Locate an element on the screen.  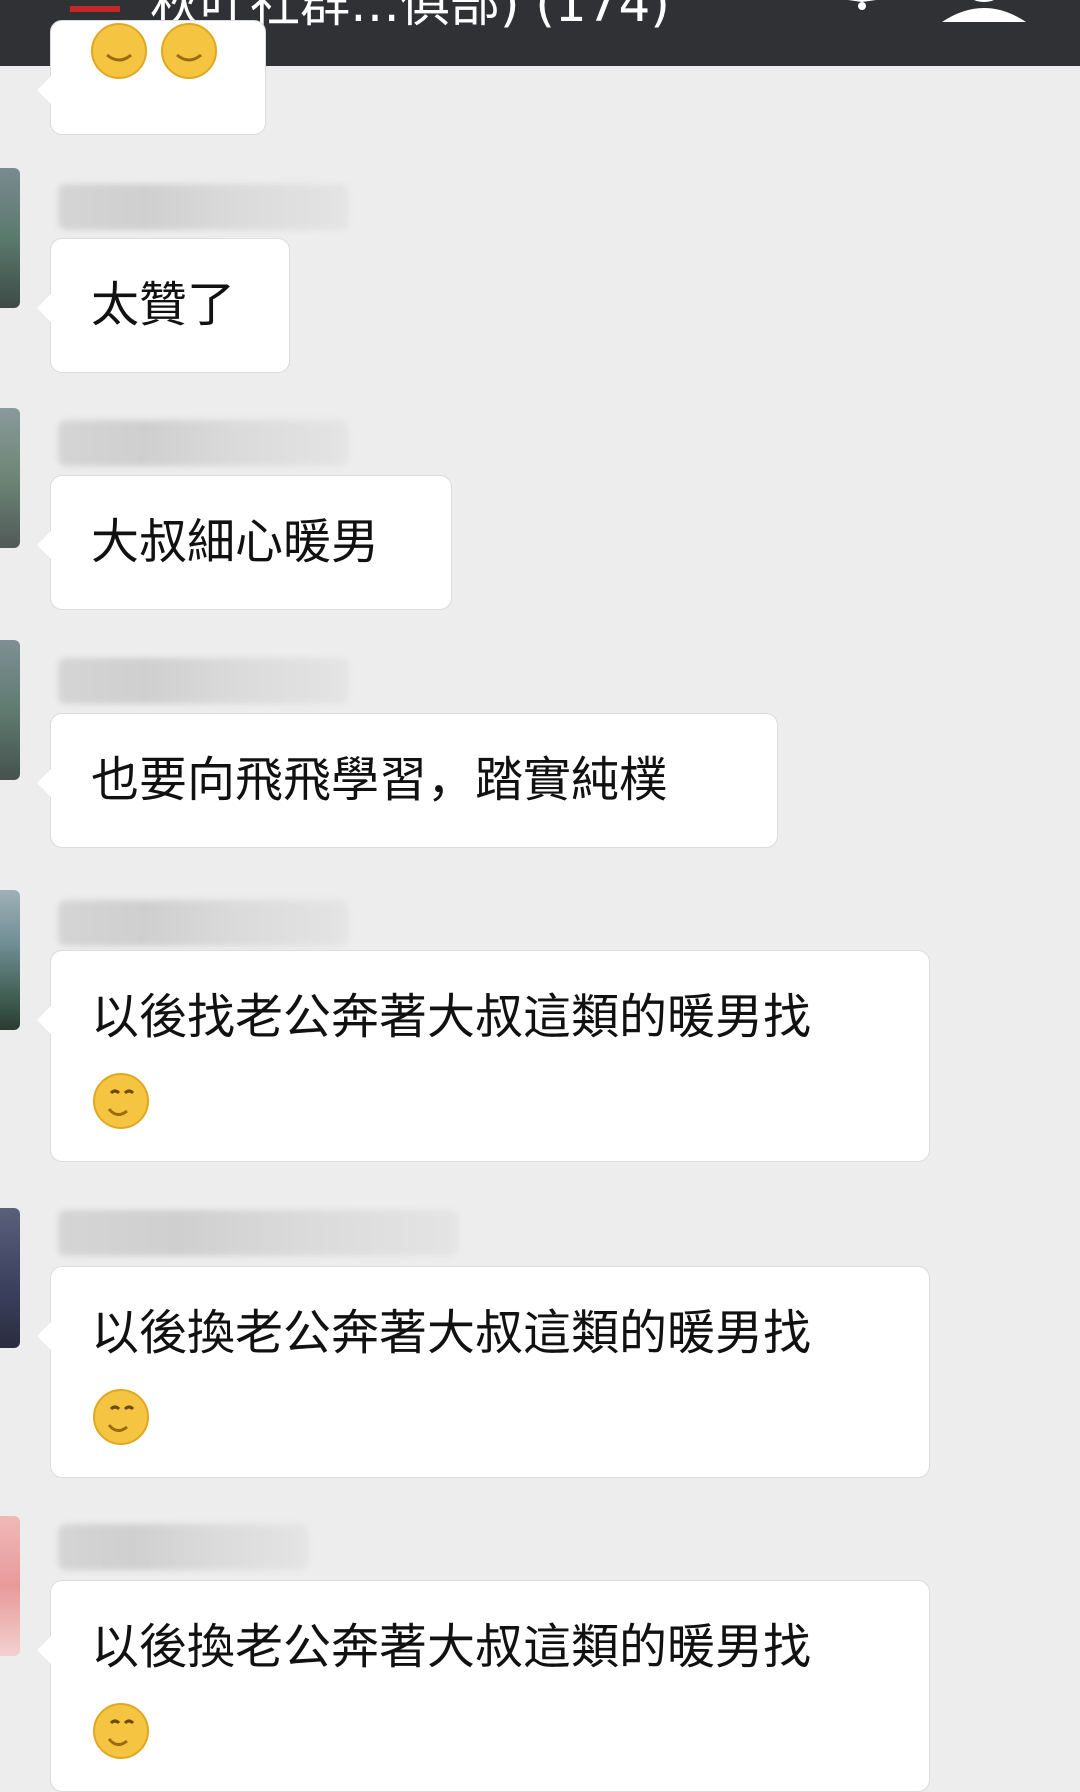
message-text: 也要向飛飛學習，踏實純樸 is located at coordinates (379, 780).